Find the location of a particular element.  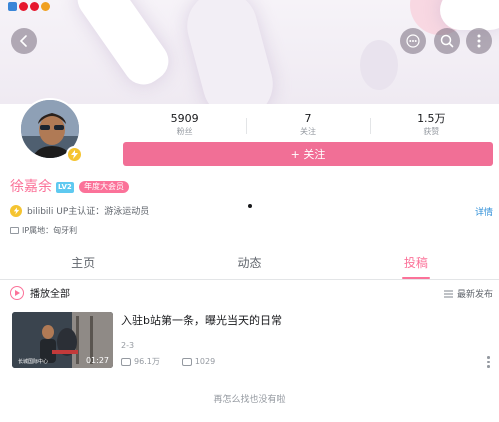

comment-count-value: 1029 is located at coordinates (205, 361).